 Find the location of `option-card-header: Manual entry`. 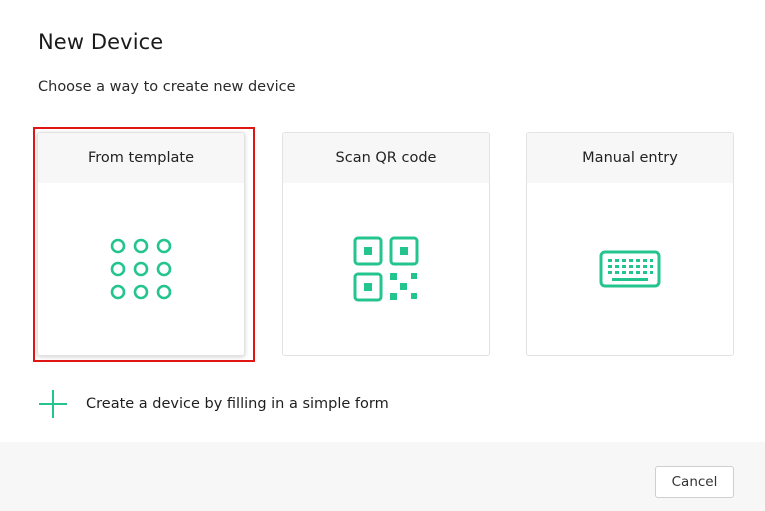

option-card-header: Manual entry is located at coordinates (630, 158).